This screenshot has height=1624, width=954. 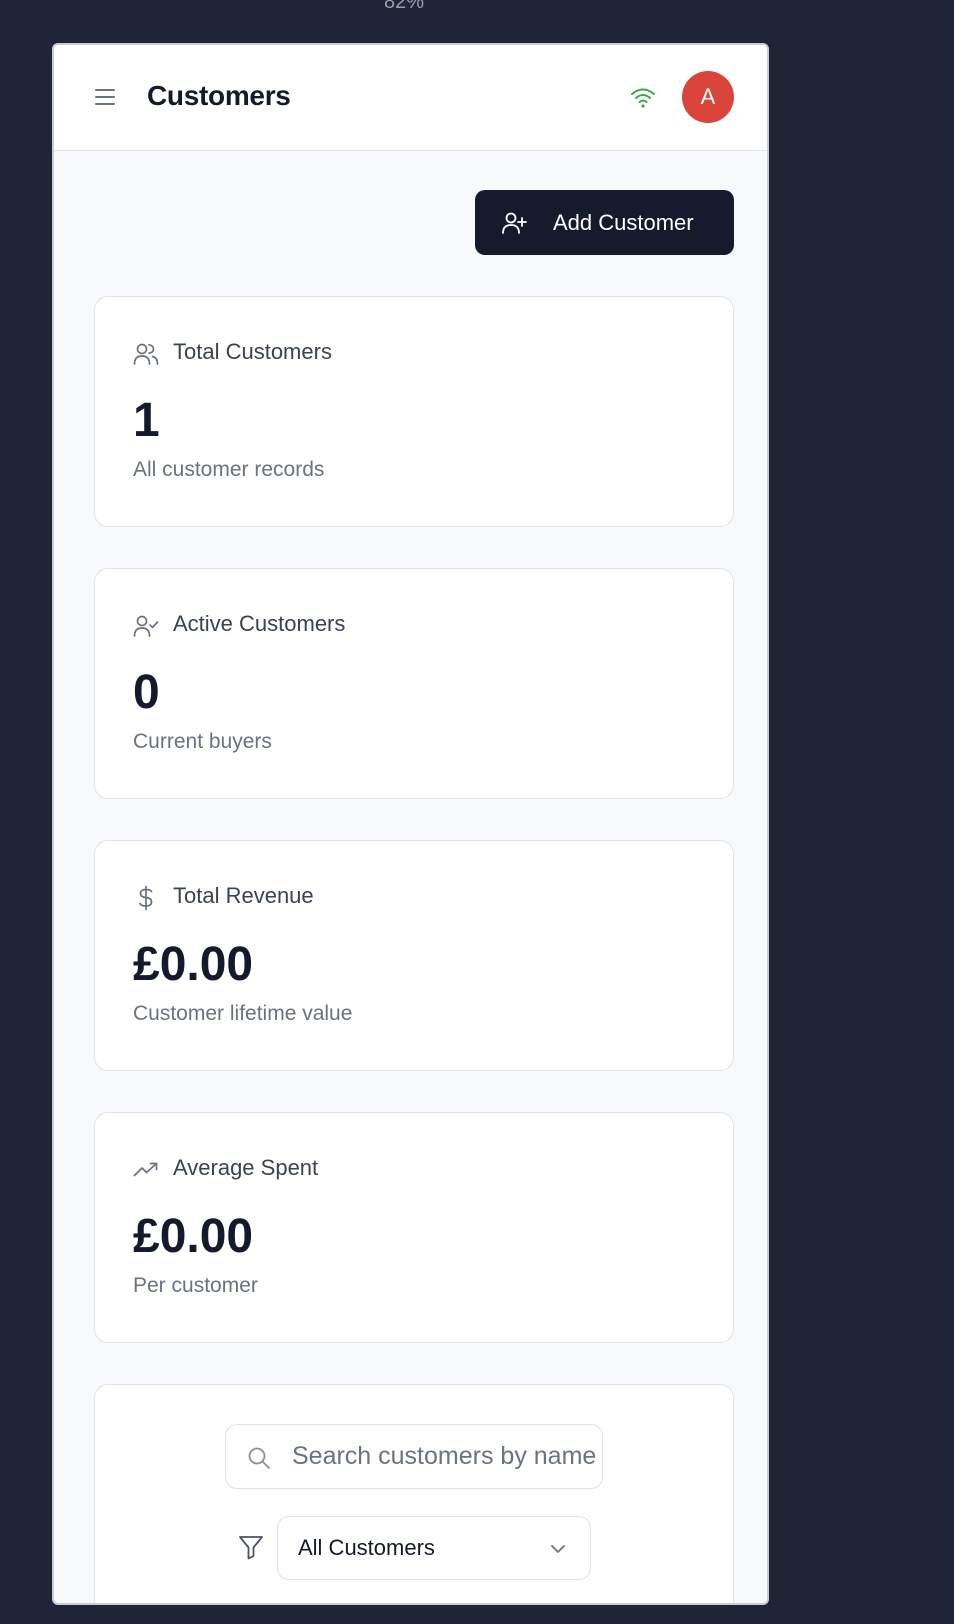 I want to click on stat-label: Active Customers, so click(x=259, y=623).